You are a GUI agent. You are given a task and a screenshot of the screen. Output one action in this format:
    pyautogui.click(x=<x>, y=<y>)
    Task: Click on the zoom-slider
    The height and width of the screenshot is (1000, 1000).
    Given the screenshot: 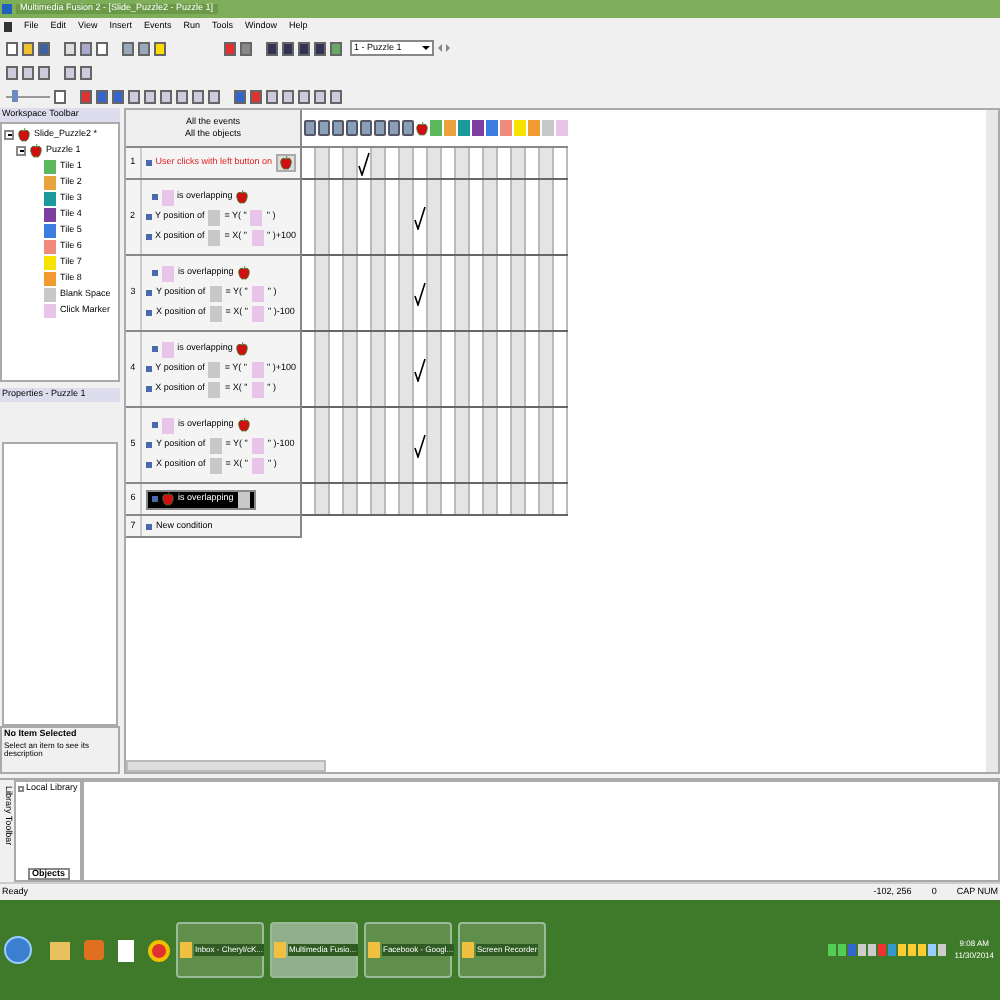 What is the action you would take?
    pyautogui.click(x=28, y=96)
    